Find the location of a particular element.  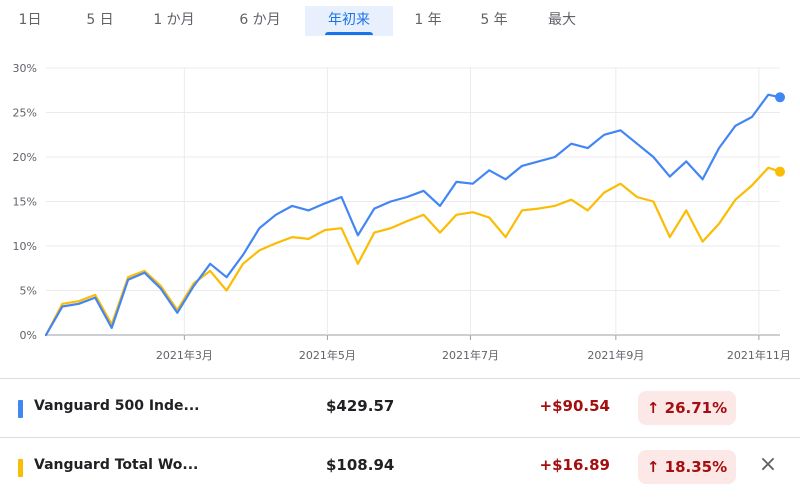

tab-5y: 5 年 is located at coordinates (494, 21).